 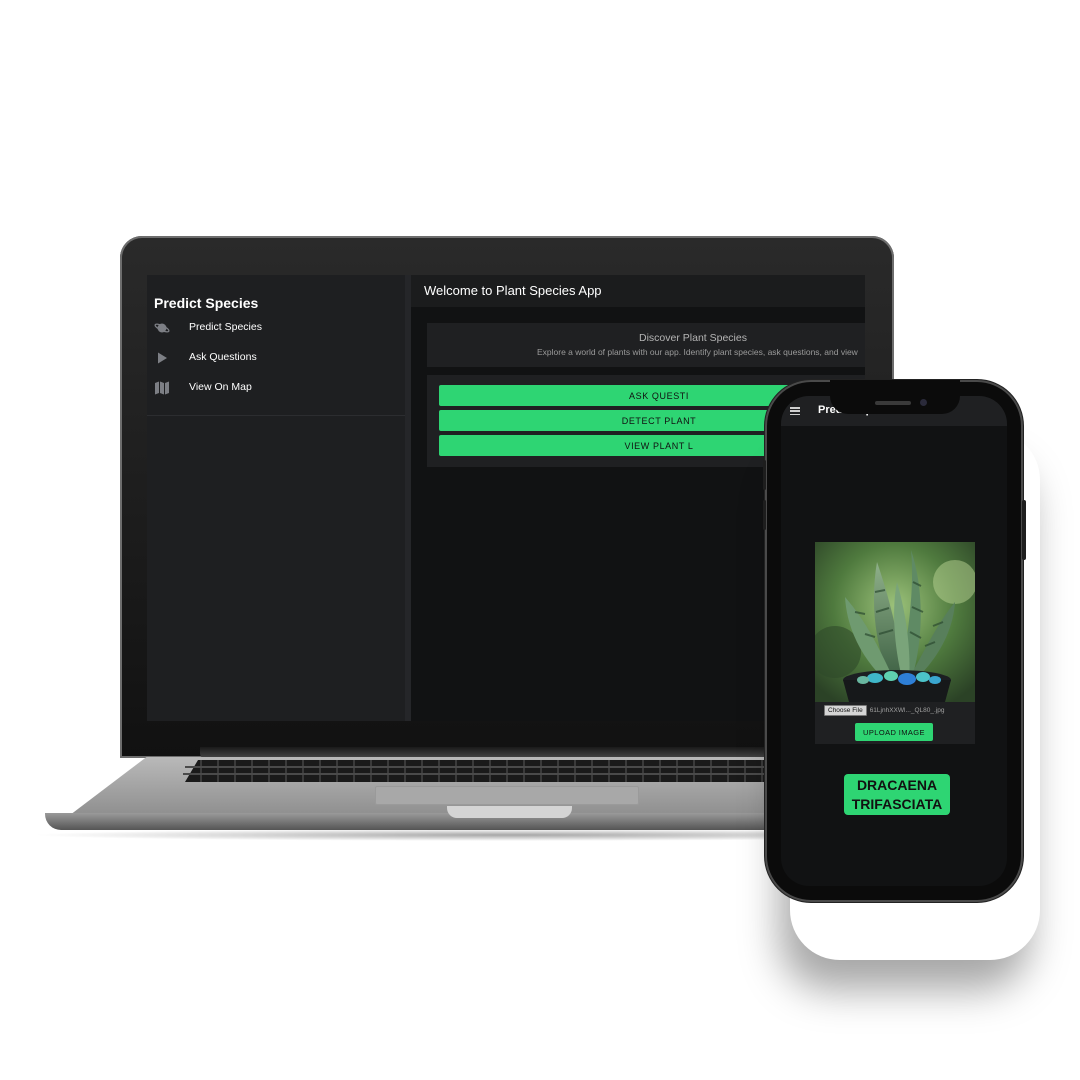 I want to click on intro-heading: Discover Plant Species, so click(x=693, y=338).